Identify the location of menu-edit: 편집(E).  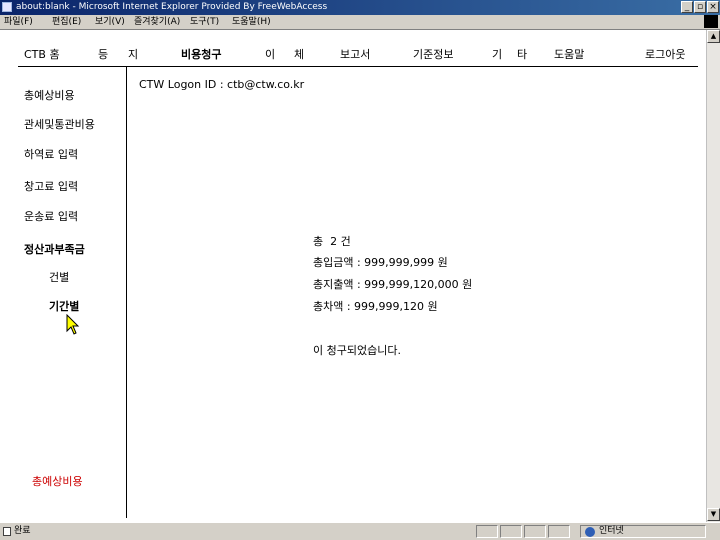
(66, 22).